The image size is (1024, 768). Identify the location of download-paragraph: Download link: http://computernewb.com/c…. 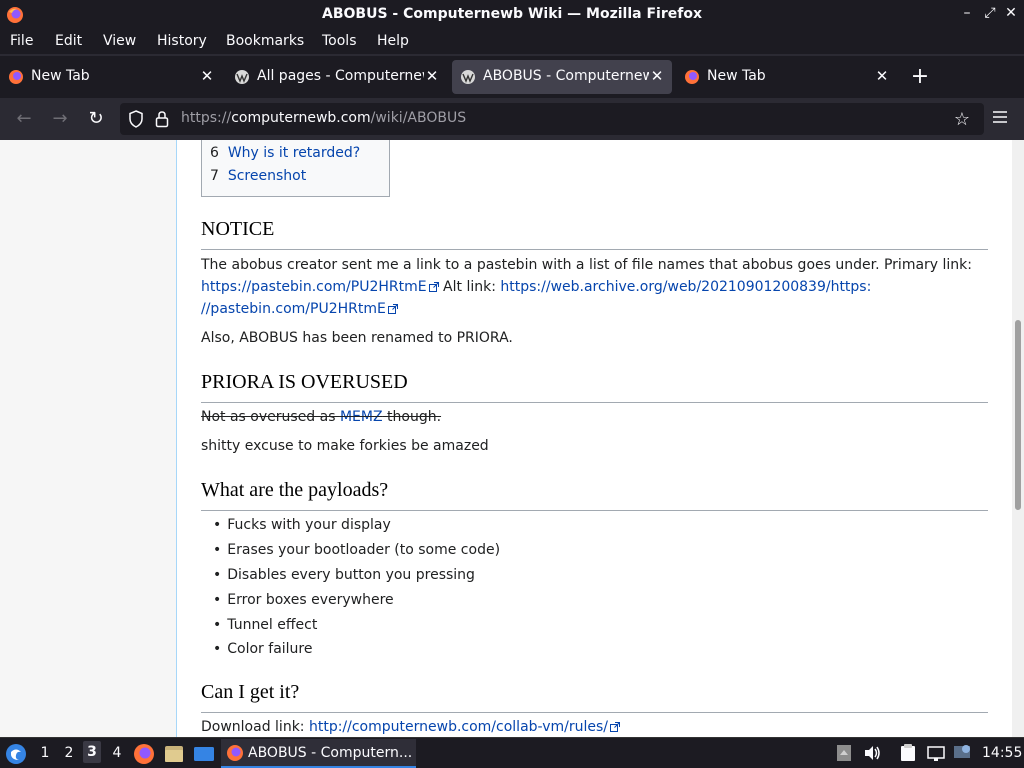
(594, 726).